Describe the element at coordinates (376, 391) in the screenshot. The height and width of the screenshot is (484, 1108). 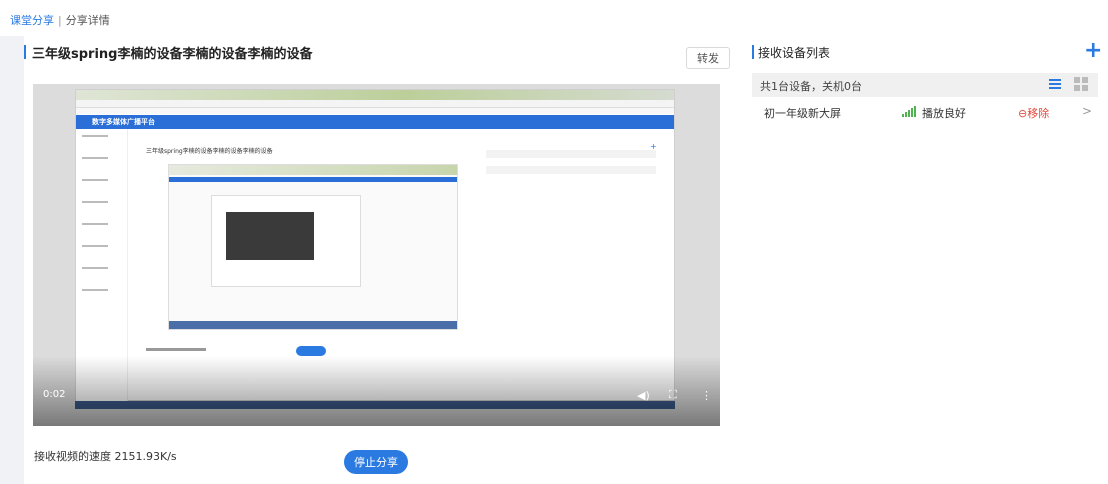
I see `video-controls: 0:02 ◀) ⛶ ⋮` at that location.